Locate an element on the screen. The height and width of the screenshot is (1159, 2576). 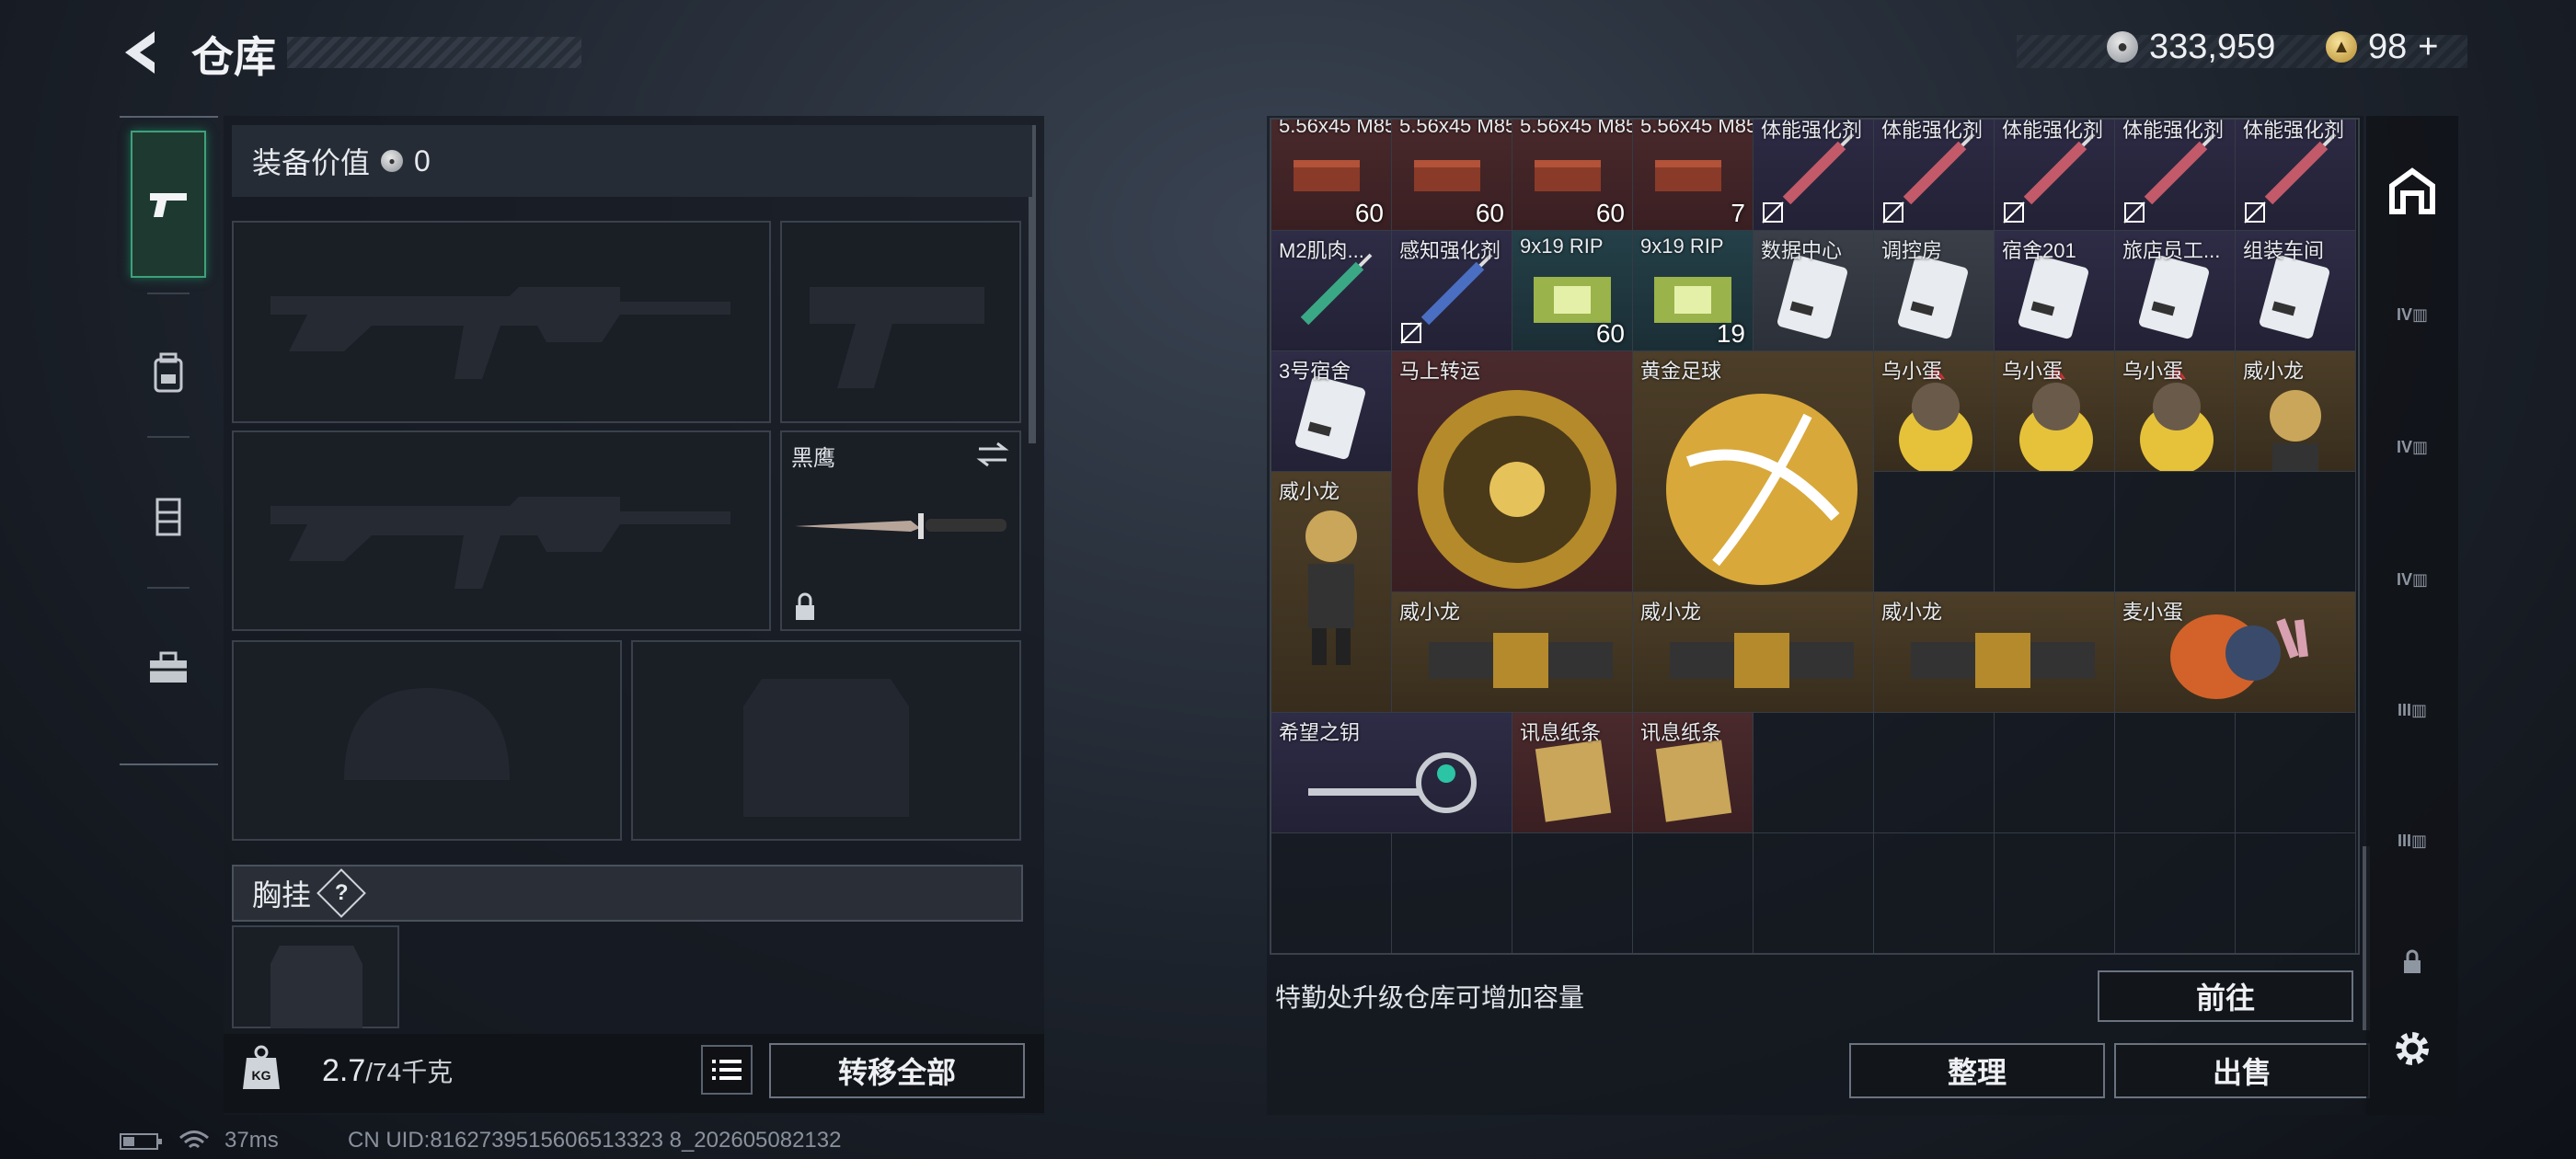
gold-coin-icon: ▲ is located at coordinates (2341, 47).